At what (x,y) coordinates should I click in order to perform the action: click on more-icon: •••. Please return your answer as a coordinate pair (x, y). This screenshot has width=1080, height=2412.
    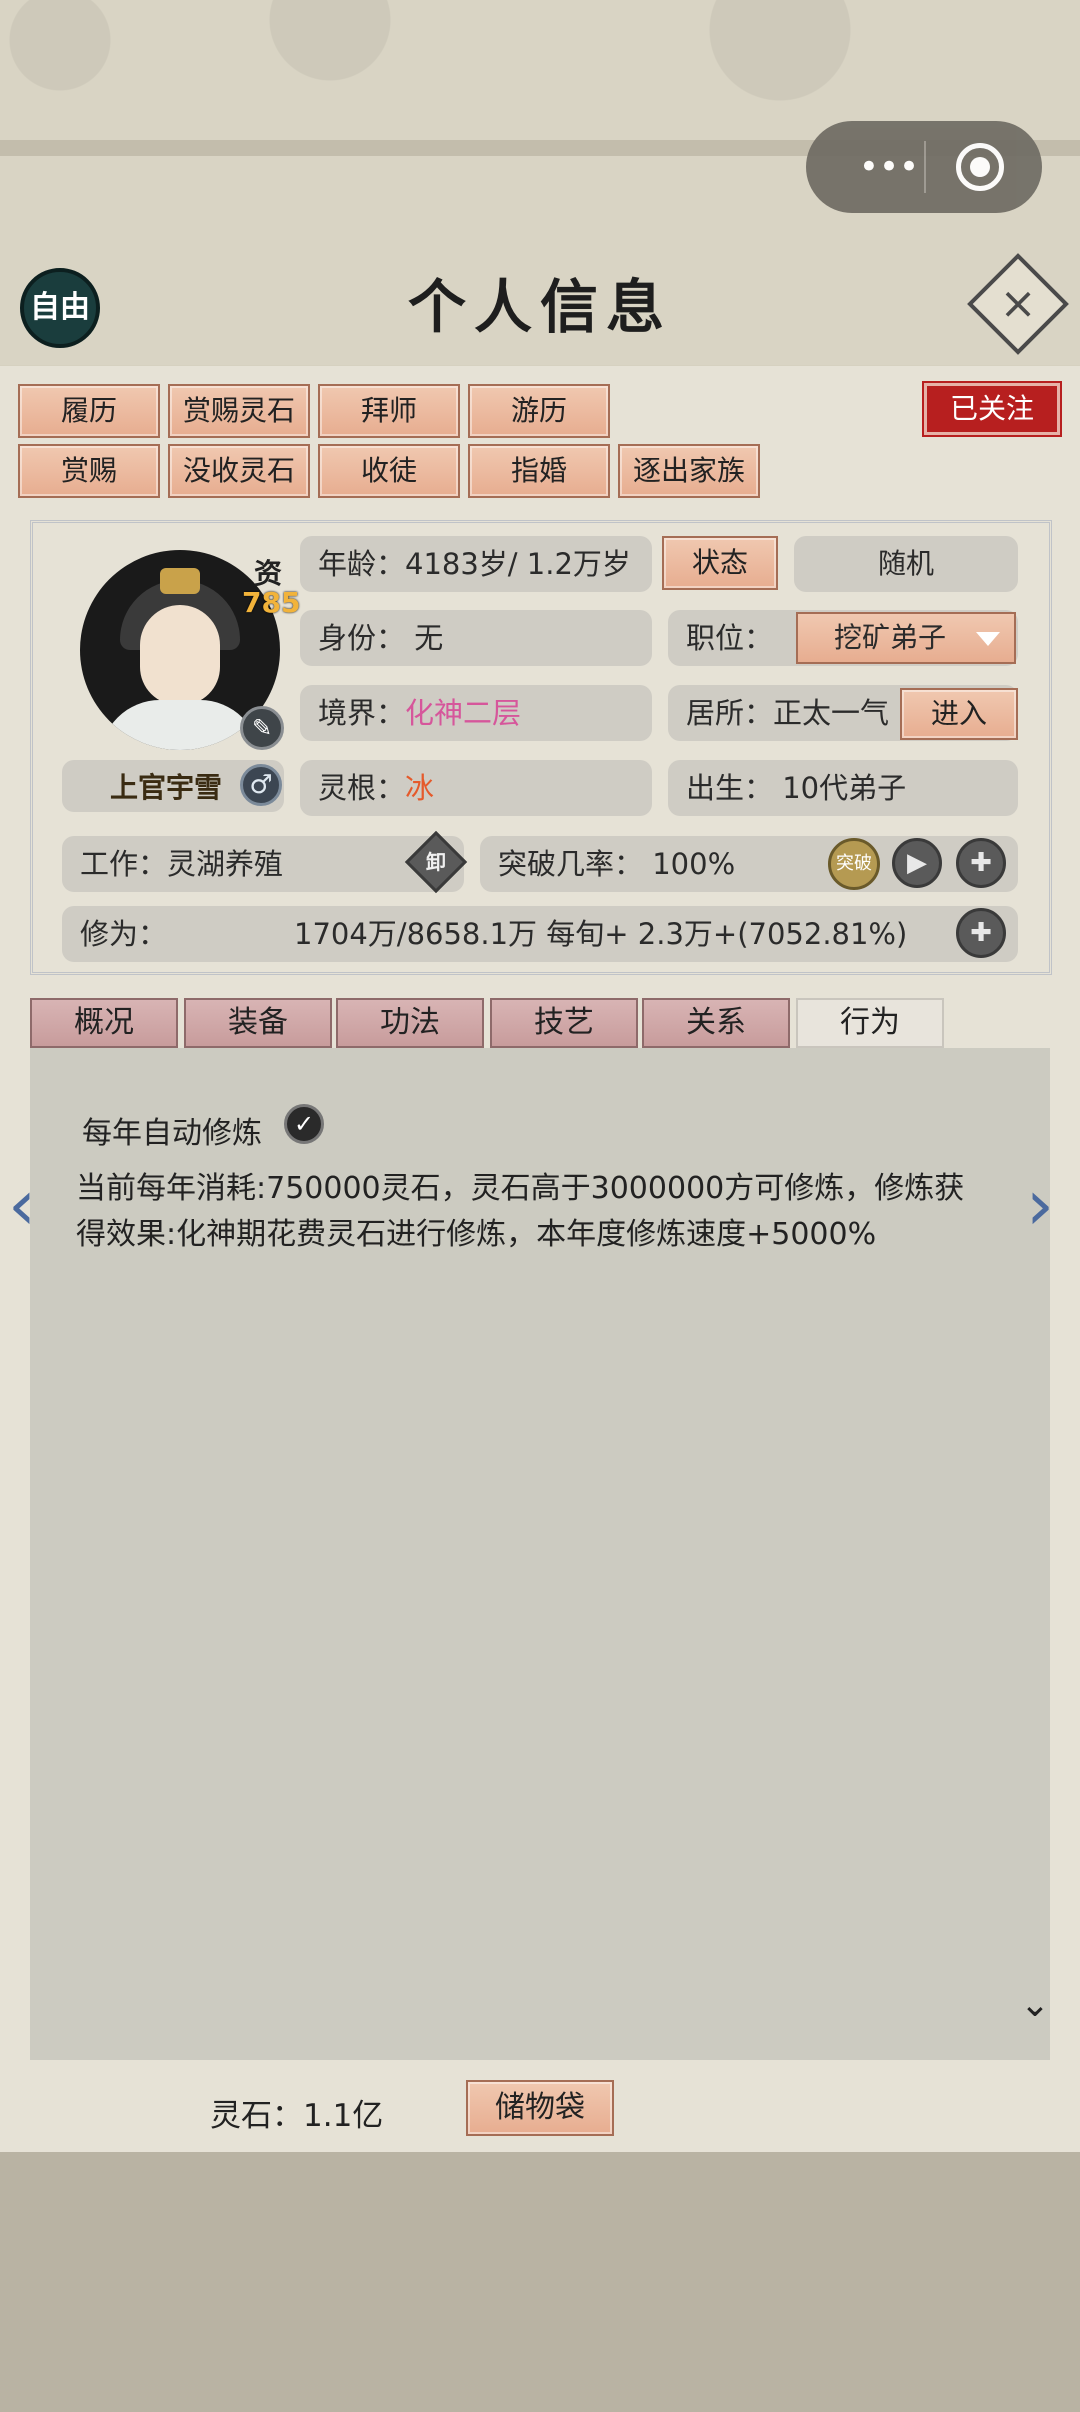
    Looking at the image, I should click on (889, 167).